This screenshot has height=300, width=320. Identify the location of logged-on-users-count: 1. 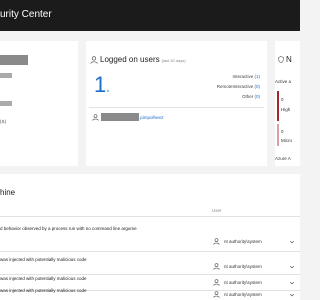
(100, 85).